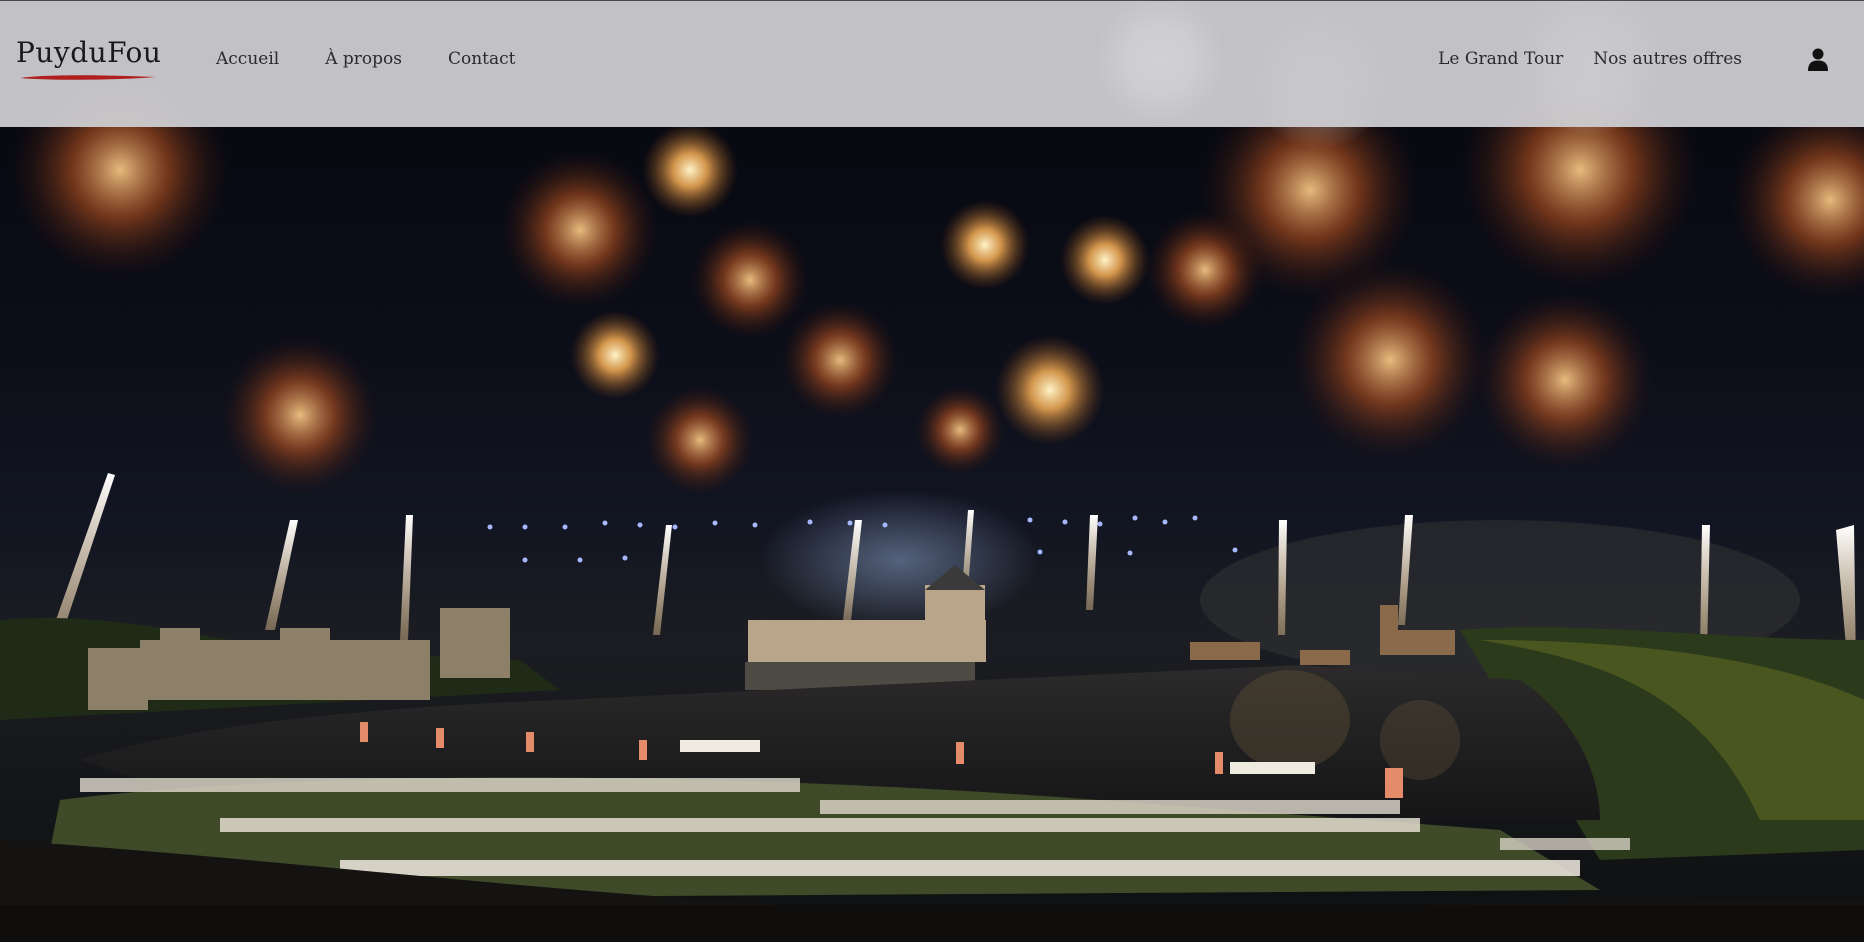 Image resolution: width=1864 pixels, height=942 pixels. Describe the element at coordinates (482, 59) in the screenshot. I see `nav-contact: Contact` at that location.